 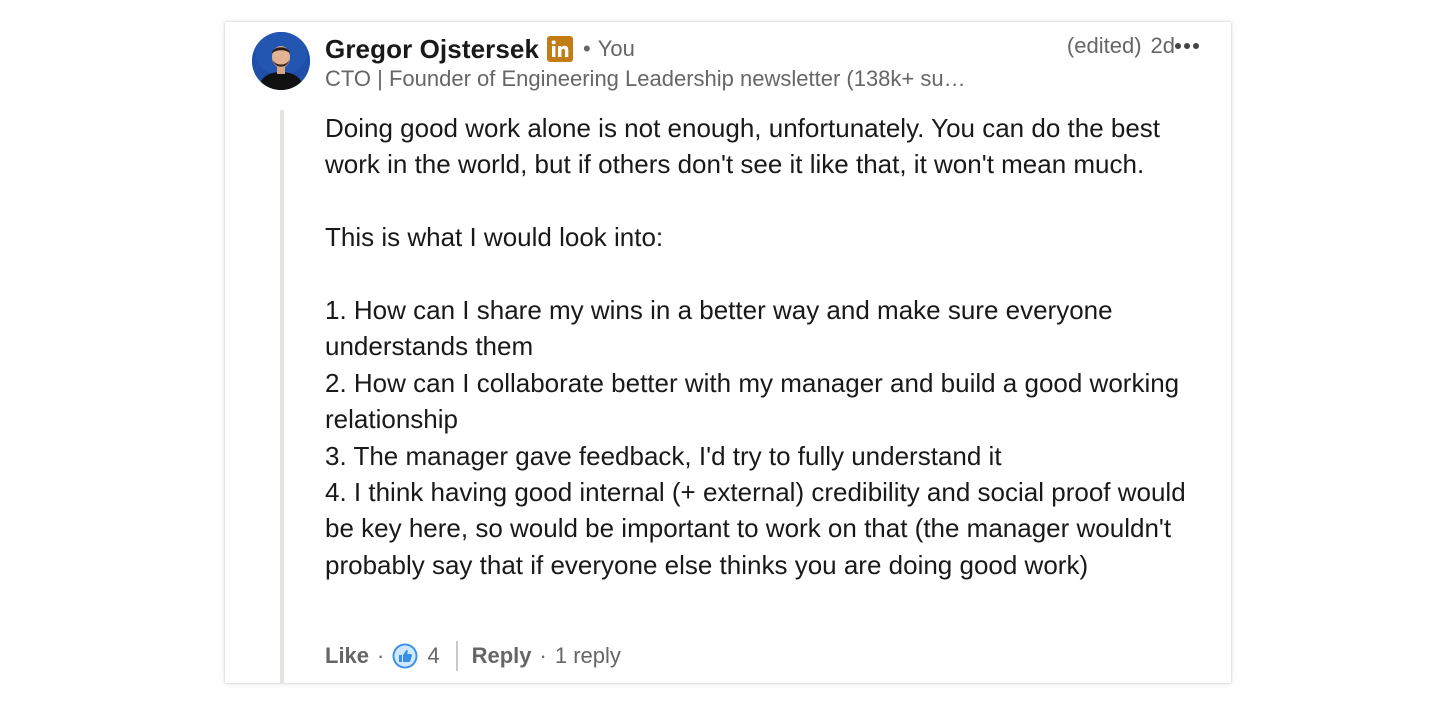 I want to click on more-horizontal-icon, so click(x=1187, y=46).